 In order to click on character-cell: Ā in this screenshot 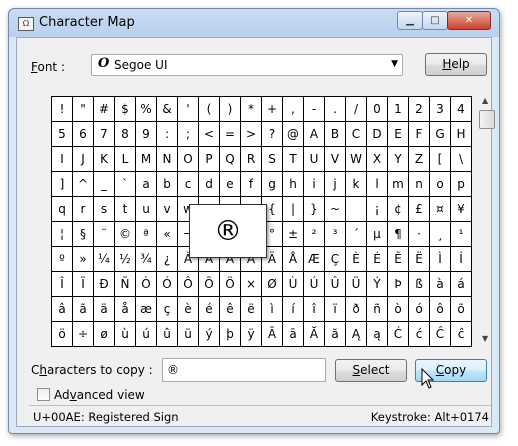, I will do `click(272, 334)`.